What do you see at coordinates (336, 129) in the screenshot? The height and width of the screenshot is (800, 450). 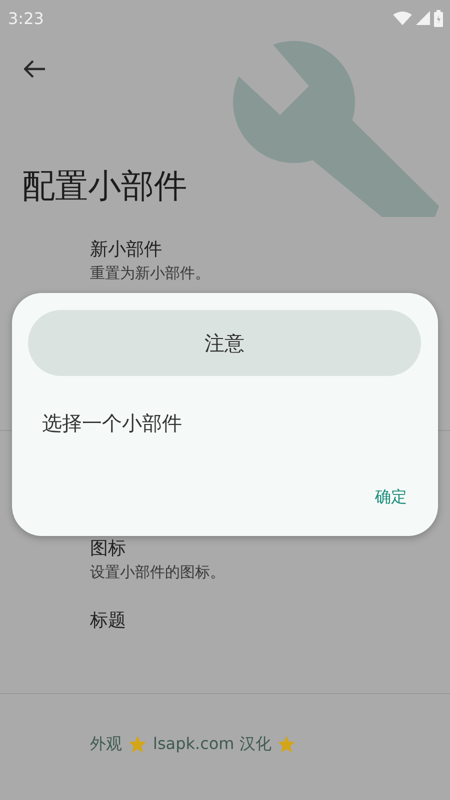 I see `wrench-icon` at bounding box center [336, 129].